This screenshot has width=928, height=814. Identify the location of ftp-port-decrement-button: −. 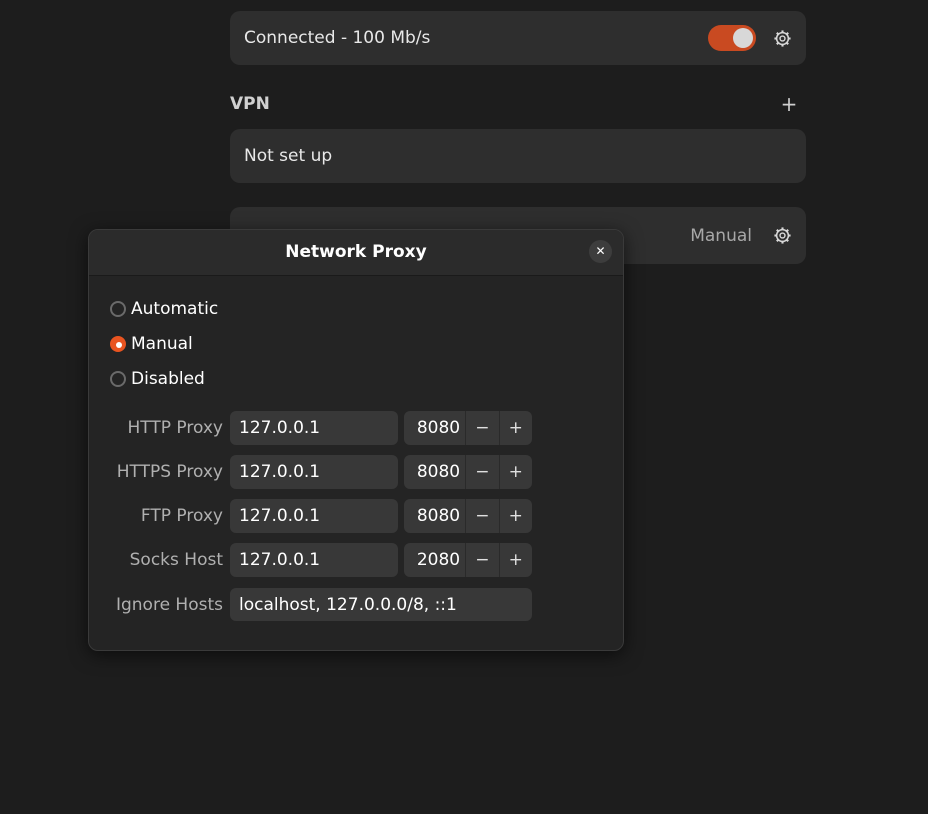
(481, 516).